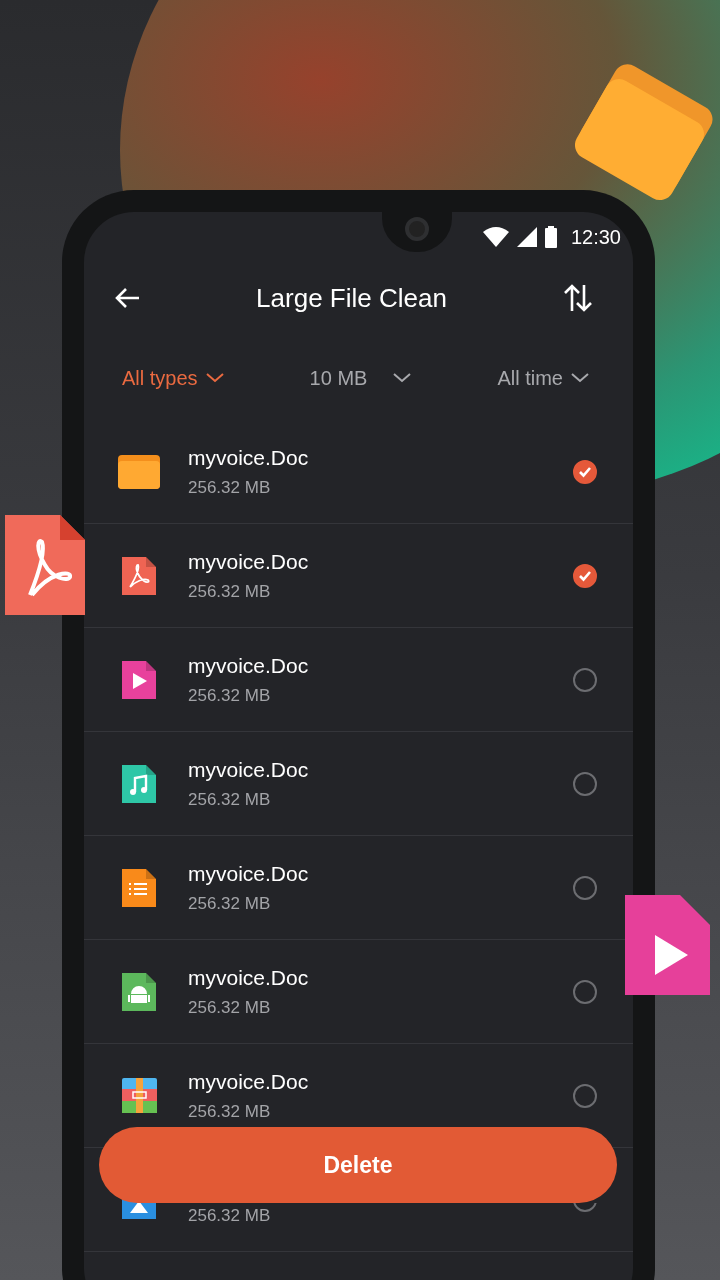  What do you see at coordinates (417, 229) in the screenshot?
I see `camera-icon` at bounding box center [417, 229].